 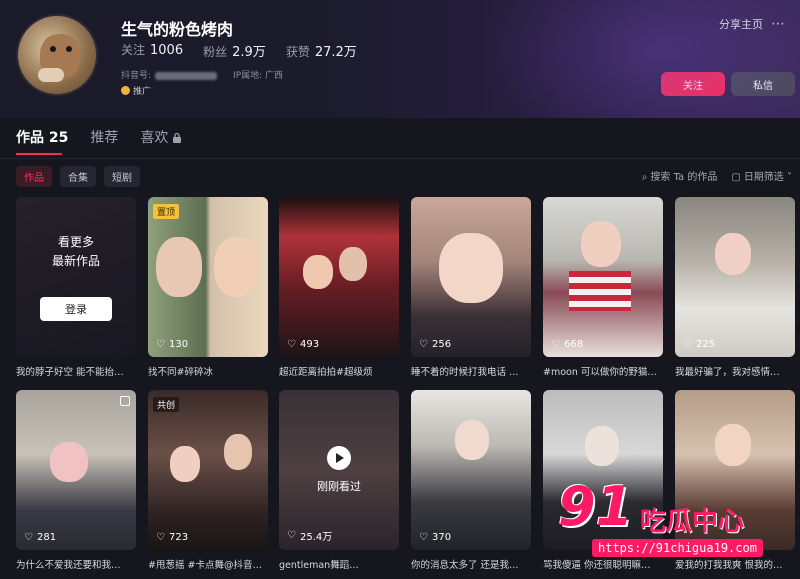 I want to click on video-caption: 超近距离拍拍#超级烦, so click(x=340, y=371).